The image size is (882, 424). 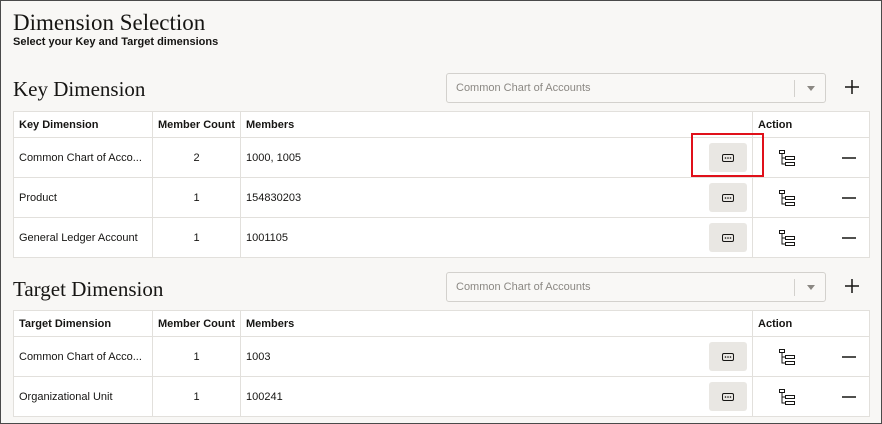 I want to click on key-dimension-title: Key Dimension, so click(x=79, y=89).